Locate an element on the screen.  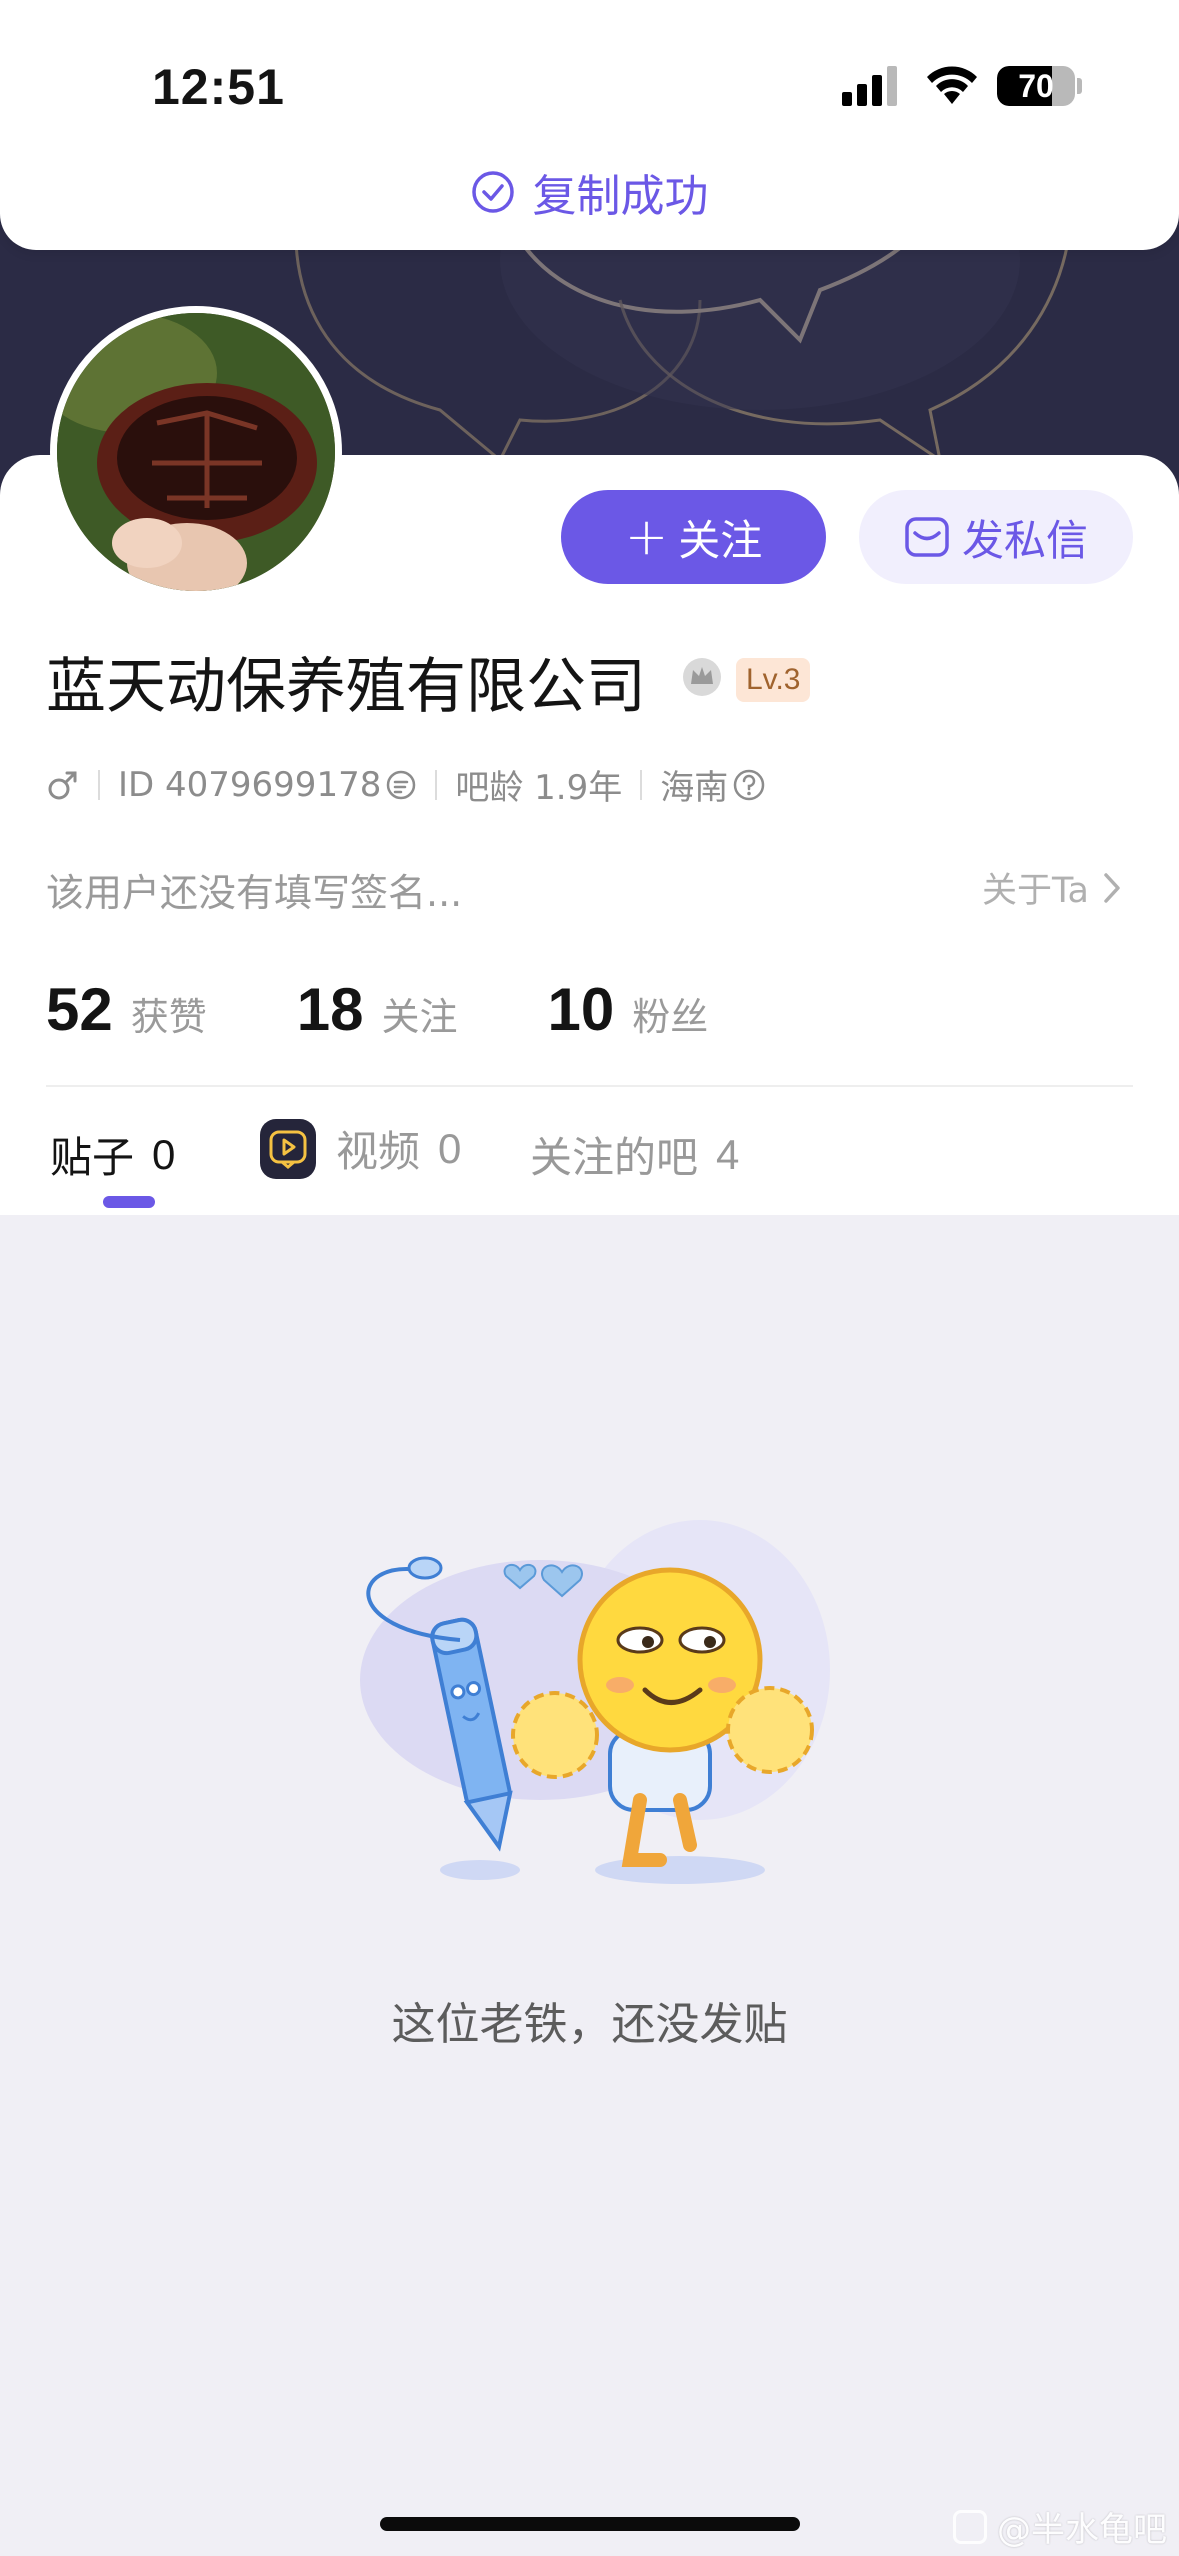
level-badge: Lv.3 is located at coordinates (773, 680).